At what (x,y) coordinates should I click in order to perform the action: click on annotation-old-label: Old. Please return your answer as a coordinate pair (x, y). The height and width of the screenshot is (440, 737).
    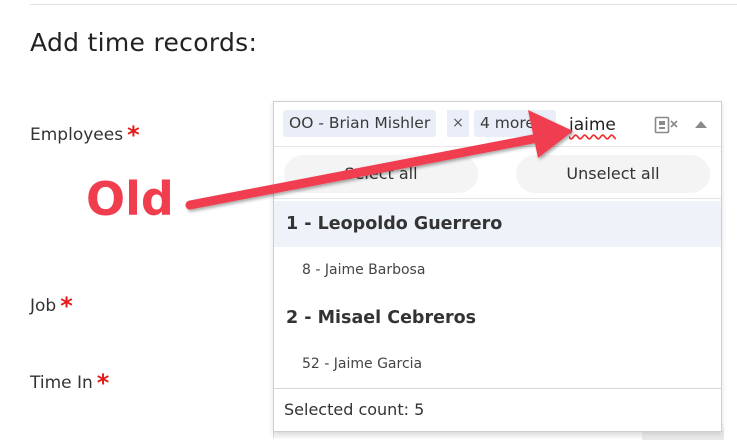
    Looking at the image, I should click on (130, 199).